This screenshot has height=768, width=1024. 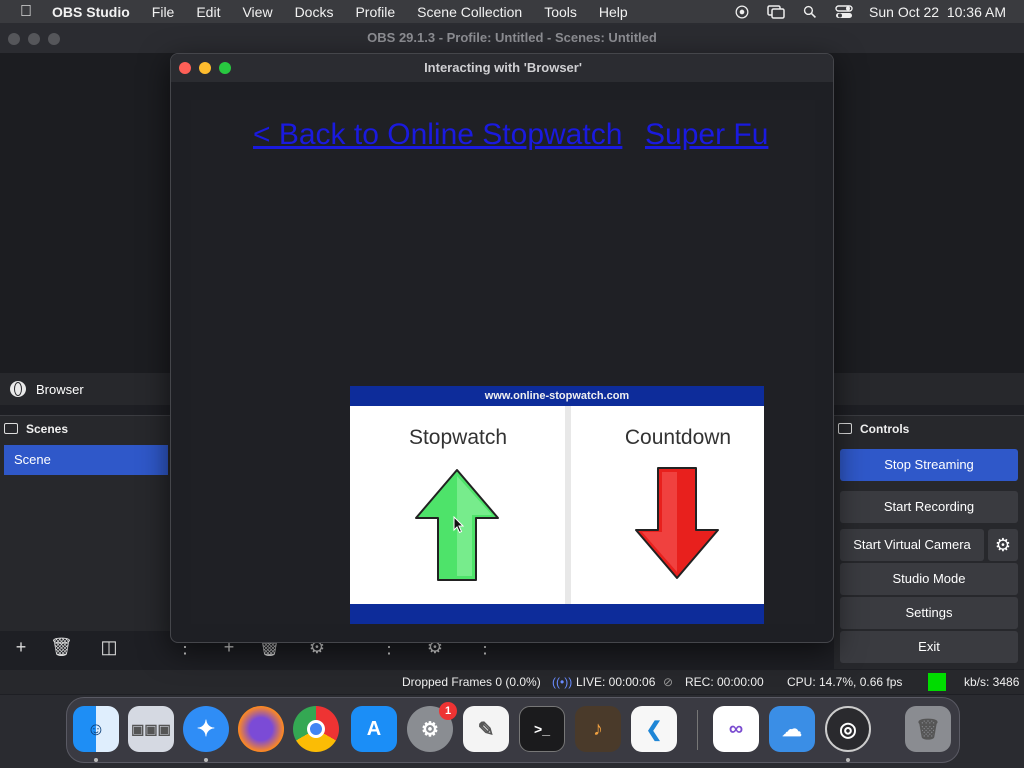 I want to click on dock-separator, so click(x=697, y=730).